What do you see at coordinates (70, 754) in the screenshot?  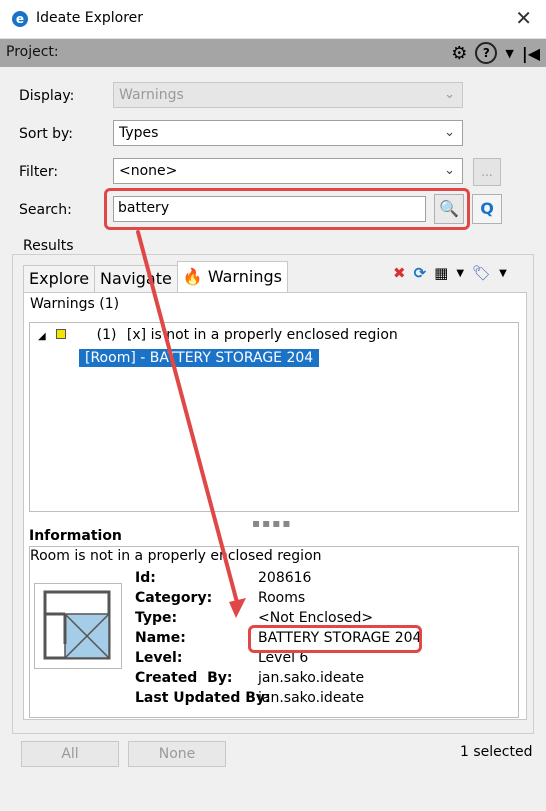 I see `select-all-button: All` at bounding box center [70, 754].